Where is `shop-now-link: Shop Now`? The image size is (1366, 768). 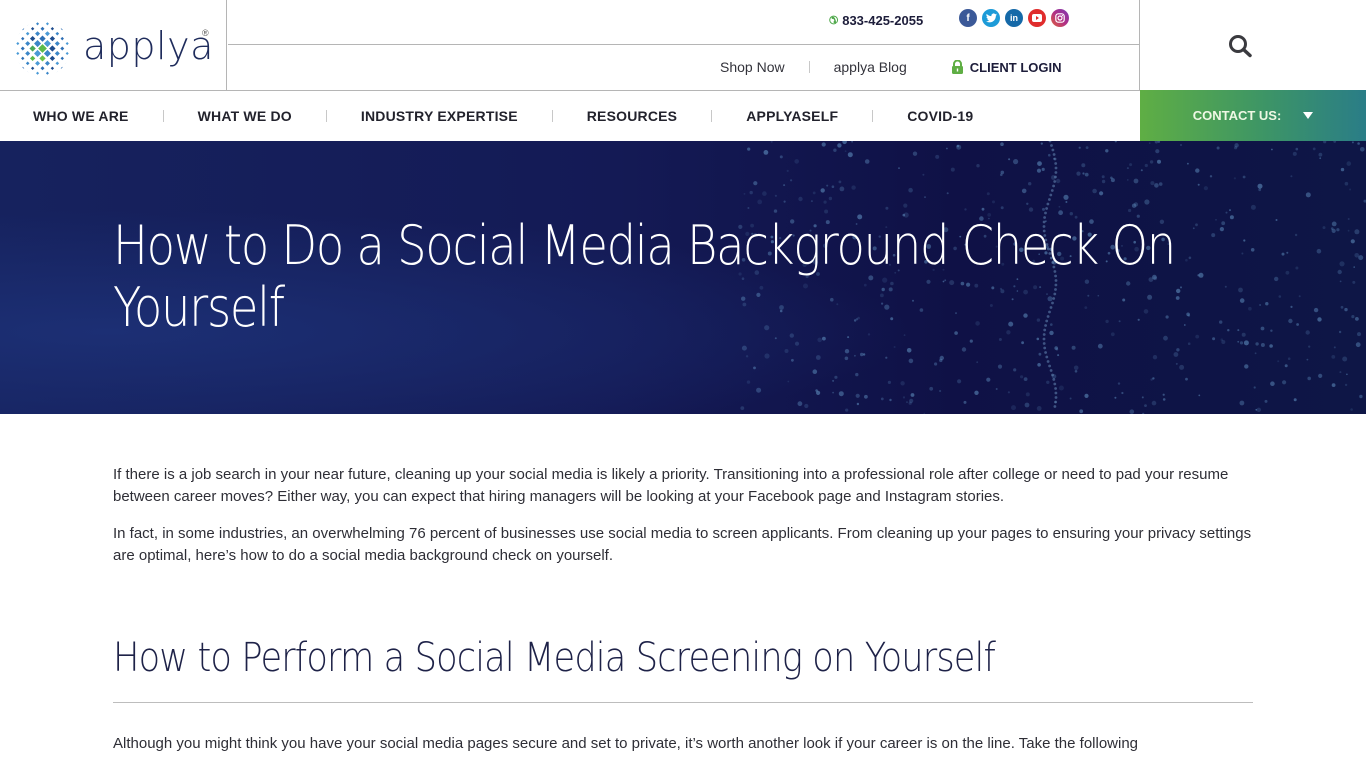 shop-now-link: Shop Now is located at coordinates (752, 67).